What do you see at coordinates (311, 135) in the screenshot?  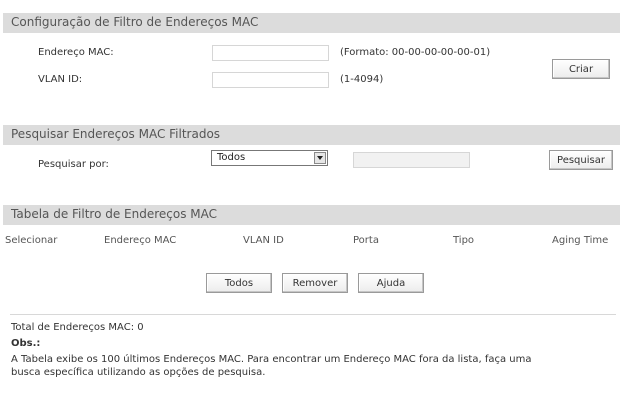 I see `search-section-header: Pesquisar Endereços MAC Filtrados` at bounding box center [311, 135].